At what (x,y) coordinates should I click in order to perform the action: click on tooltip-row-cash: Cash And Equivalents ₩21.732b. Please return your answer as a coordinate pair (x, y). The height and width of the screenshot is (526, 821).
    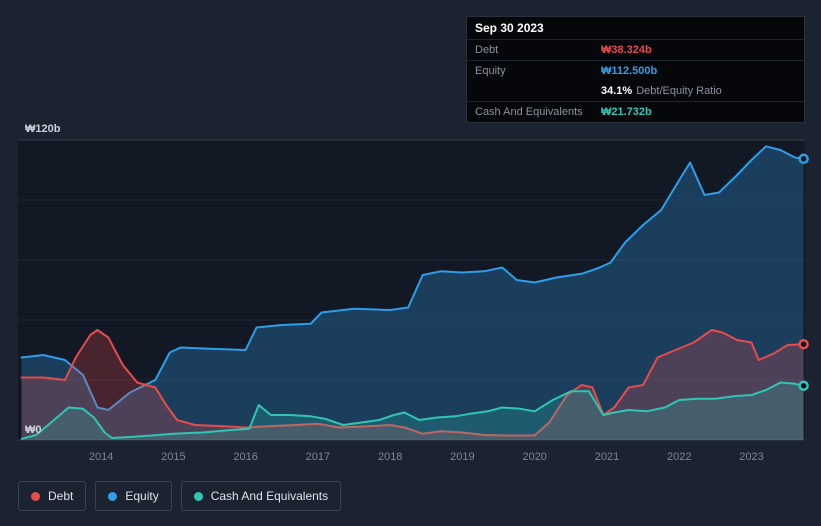
    Looking at the image, I should click on (635, 111).